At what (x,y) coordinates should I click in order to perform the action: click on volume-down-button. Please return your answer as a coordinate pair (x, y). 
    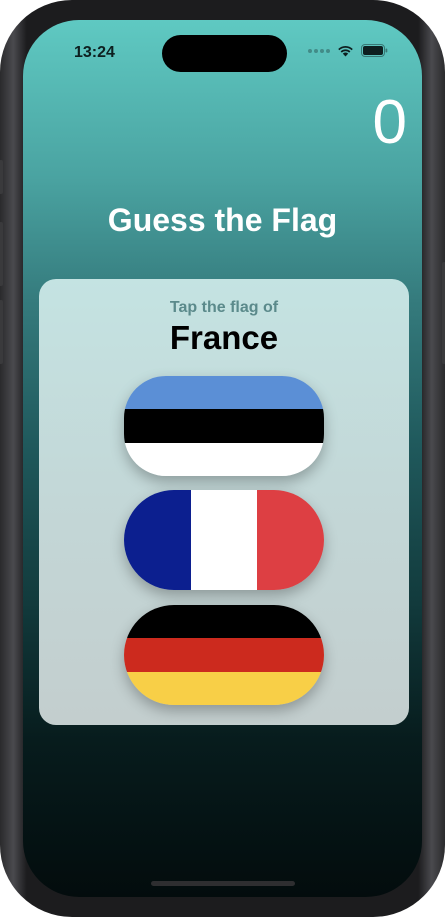
    Looking at the image, I should click on (1, 332).